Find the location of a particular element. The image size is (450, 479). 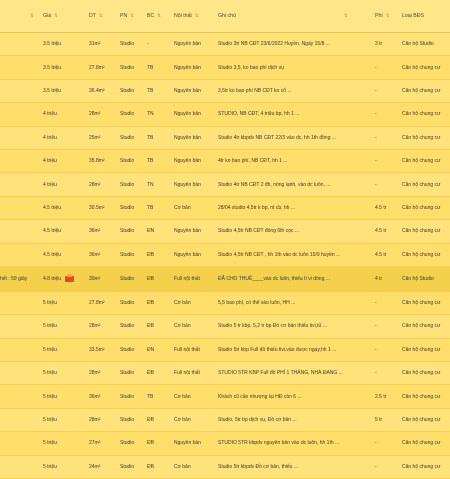

header-balcony: BC ⇅ is located at coordinates (159, 16).